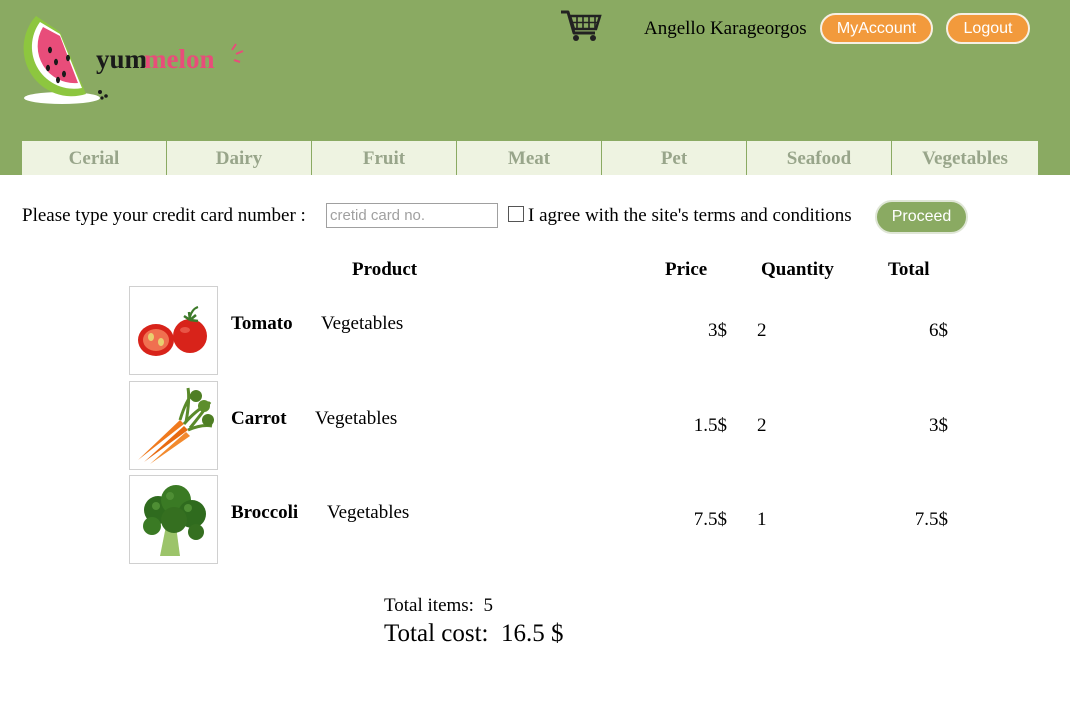 The width and height of the screenshot is (1070, 712). Describe the element at coordinates (686, 269) in the screenshot. I see `column-header-price: Price` at that location.